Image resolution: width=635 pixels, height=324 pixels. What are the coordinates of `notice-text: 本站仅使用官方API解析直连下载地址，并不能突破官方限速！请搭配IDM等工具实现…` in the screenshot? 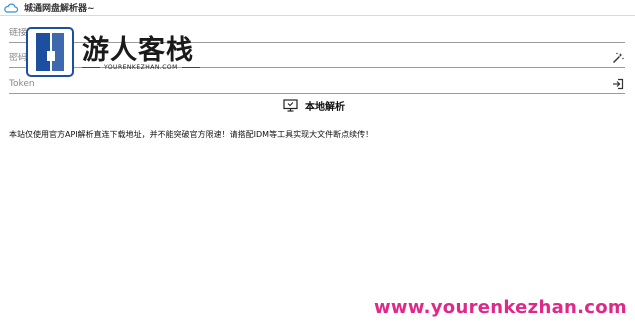 It's located at (191, 134).